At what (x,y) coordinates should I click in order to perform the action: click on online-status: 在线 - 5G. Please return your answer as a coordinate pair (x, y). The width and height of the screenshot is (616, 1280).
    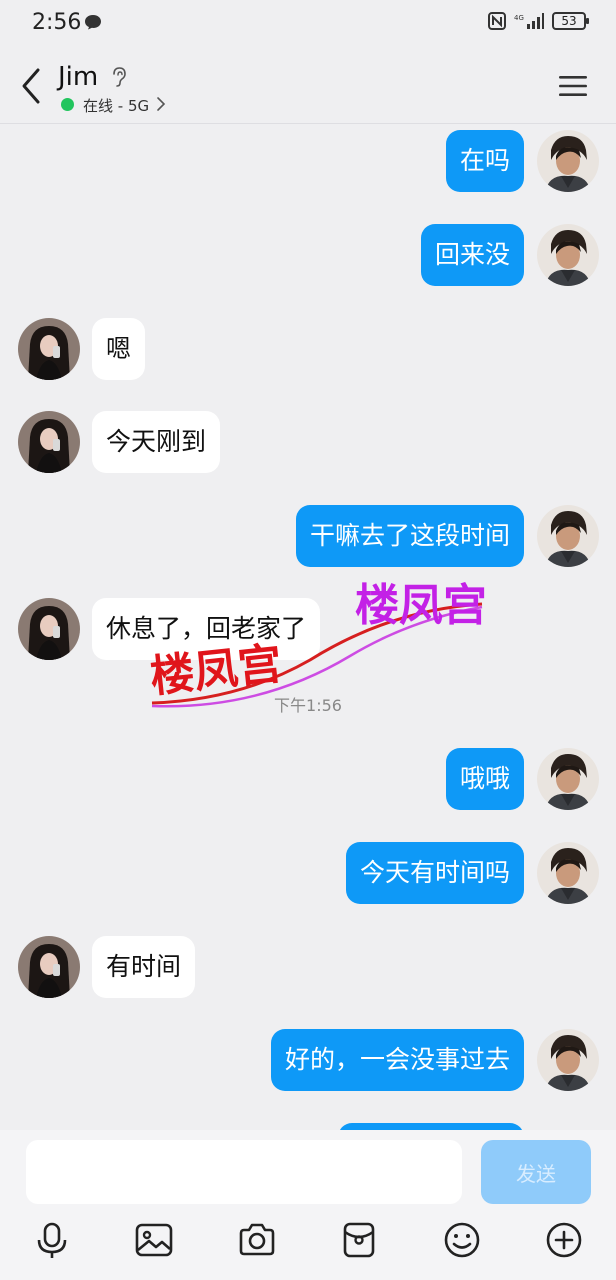
    Looking at the image, I should click on (116, 105).